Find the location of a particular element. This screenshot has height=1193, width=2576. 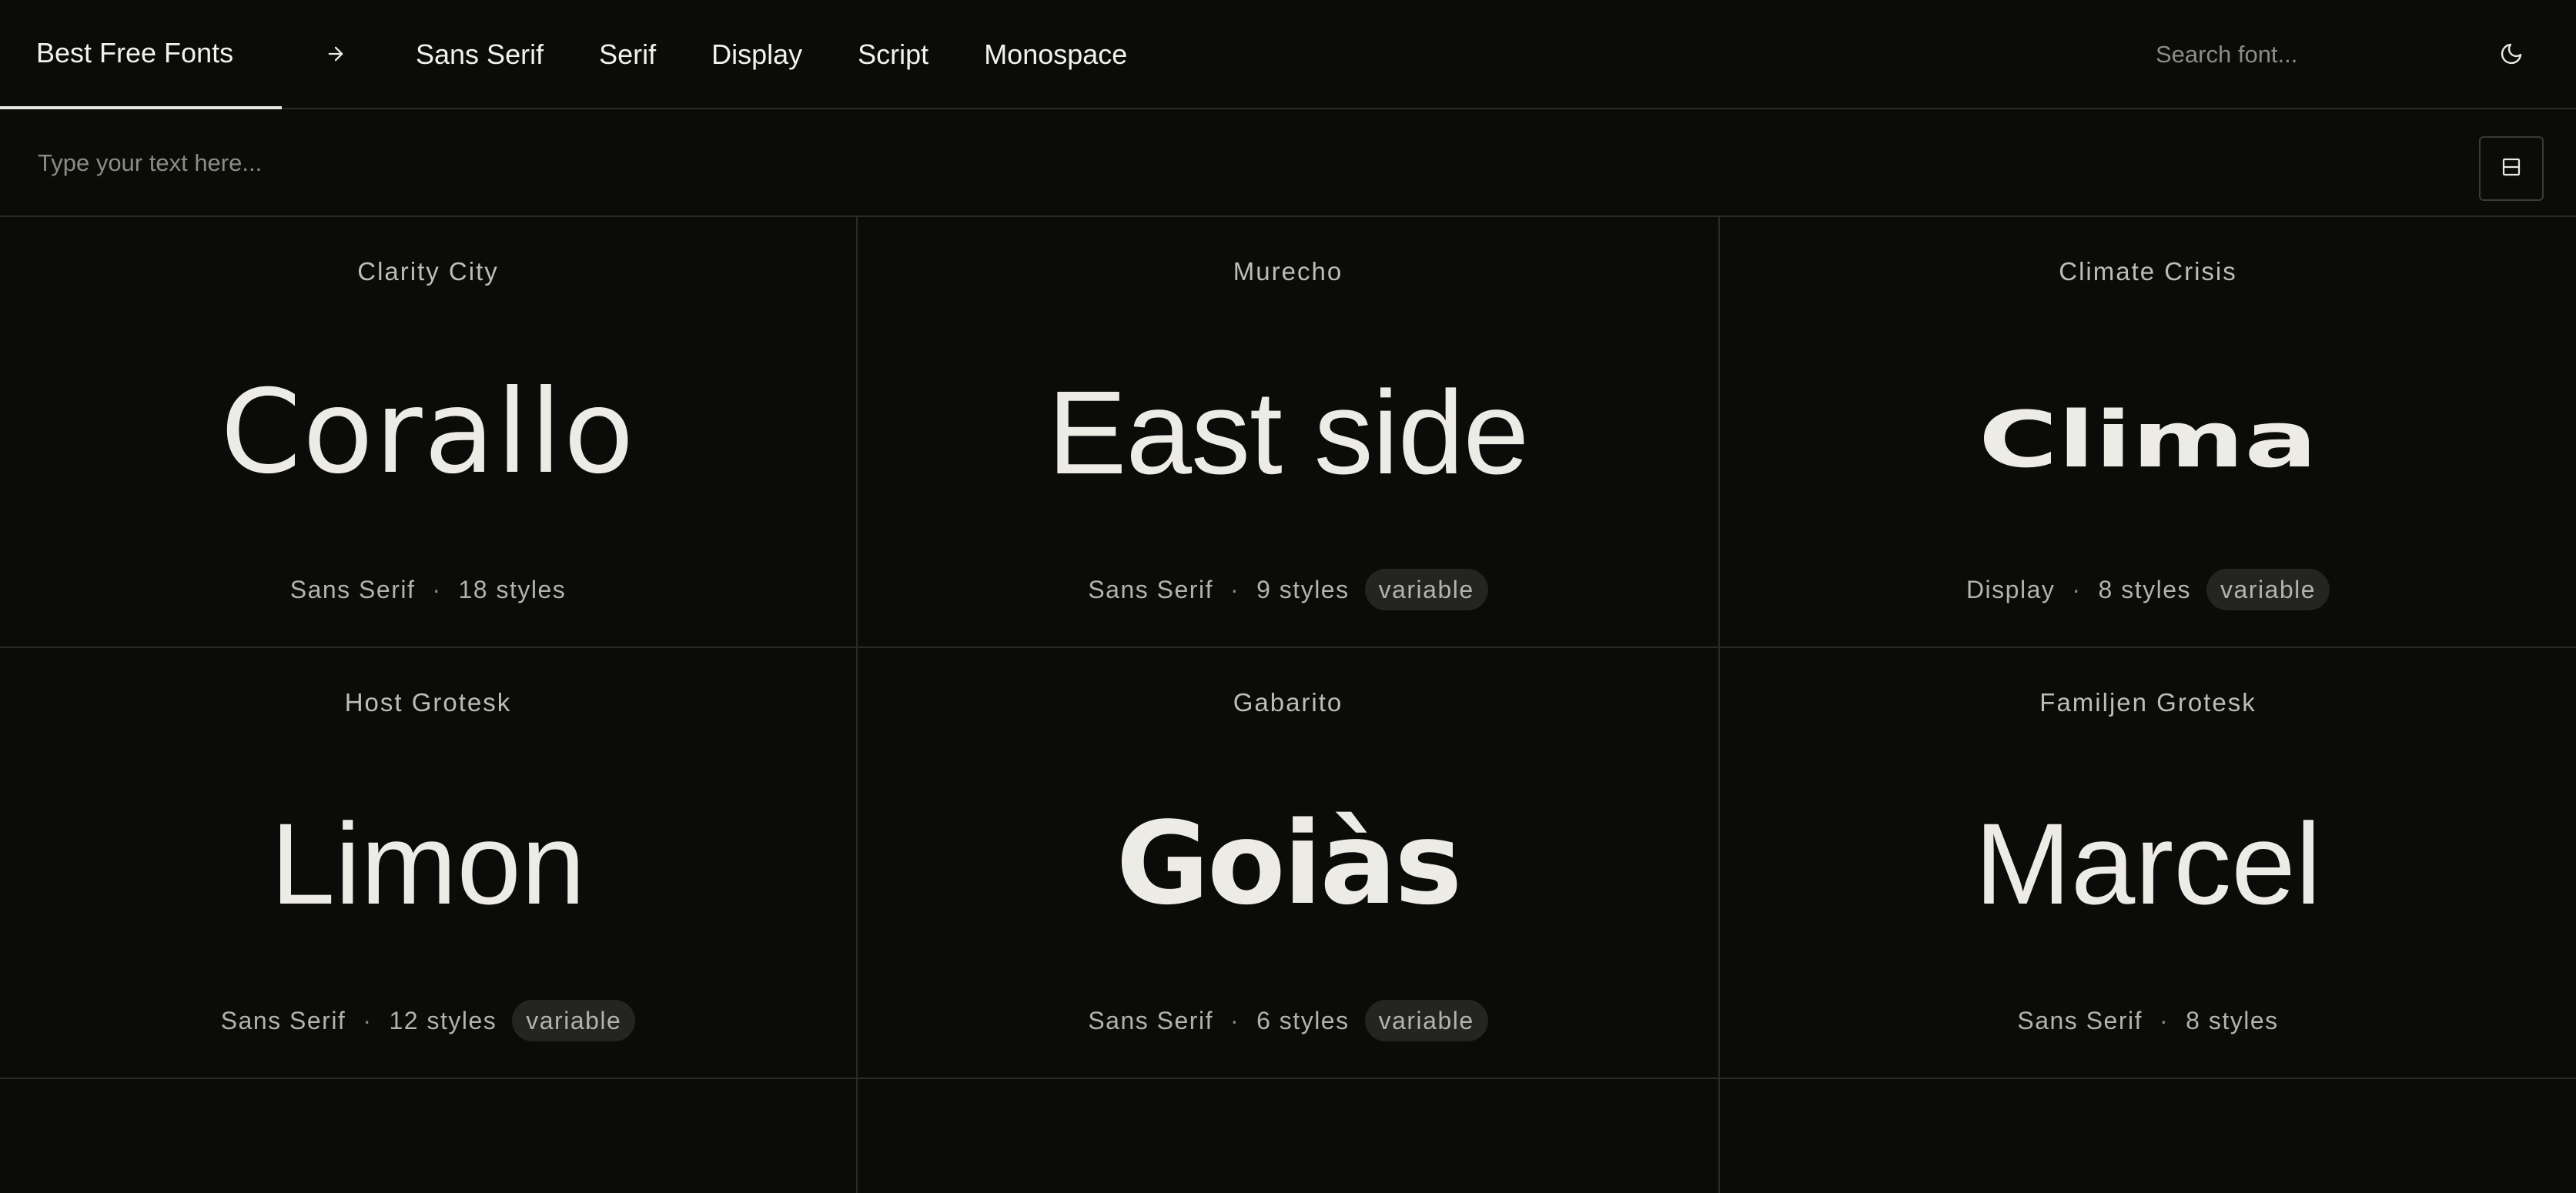

font-sample: Goiàs is located at coordinates (1289, 863).